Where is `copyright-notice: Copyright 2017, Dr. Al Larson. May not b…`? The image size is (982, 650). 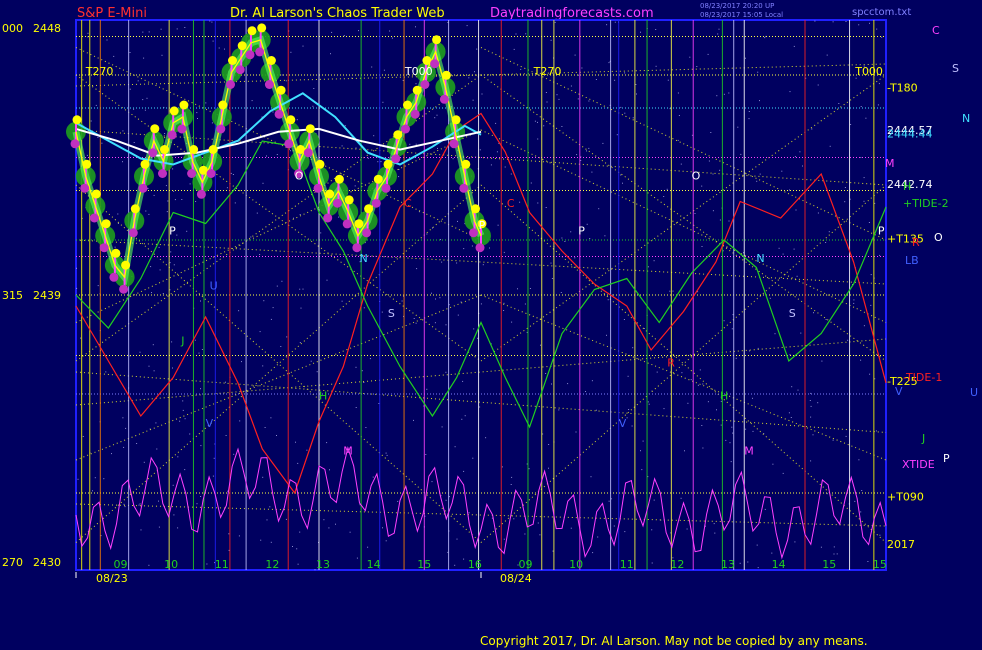
copyright-notice: Copyright 2017, Dr. Al Larson. May not b… is located at coordinates (674, 641).